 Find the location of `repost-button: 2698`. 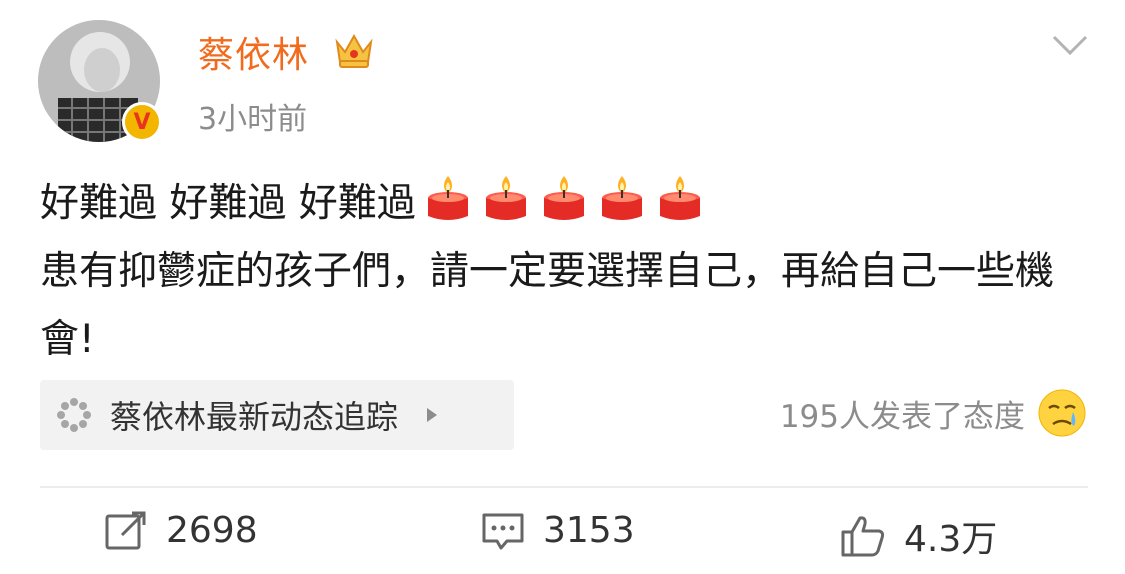

repost-button: 2698 is located at coordinates (181, 530).